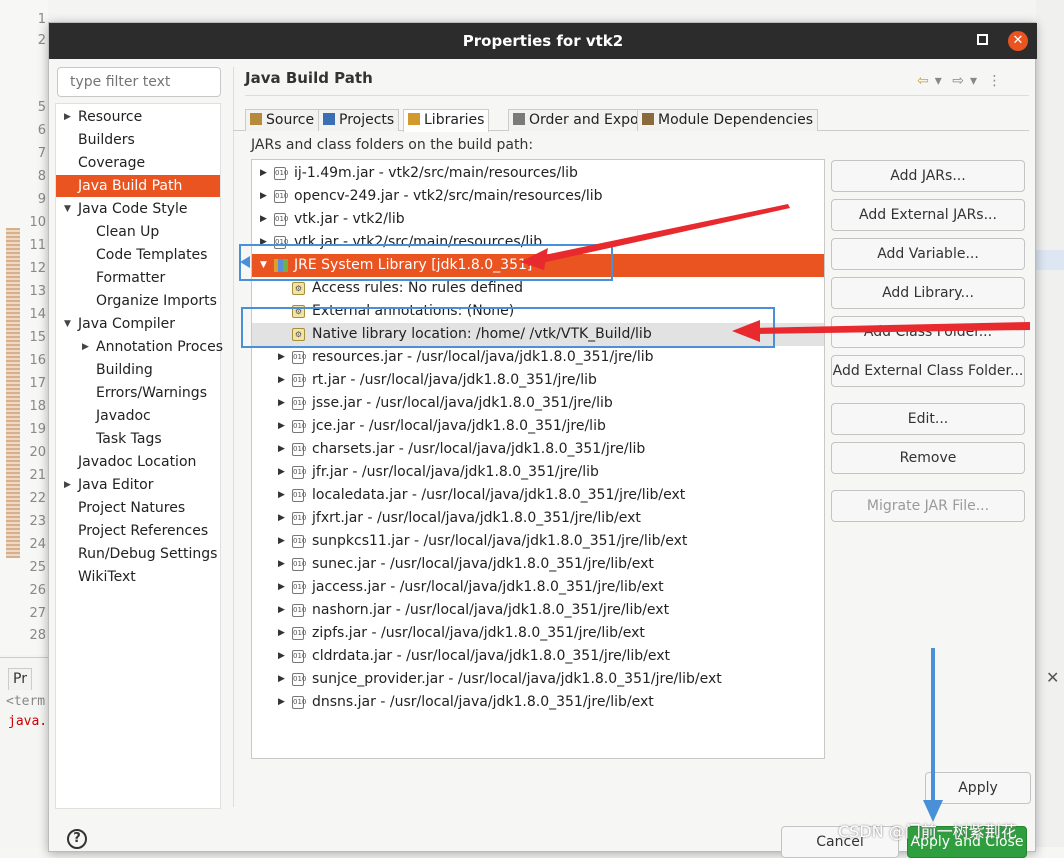 The width and height of the screenshot is (1064, 858). Describe the element at coordinates (746, 331) in the screenshot. I see `red-arrowhead-native` at that location.